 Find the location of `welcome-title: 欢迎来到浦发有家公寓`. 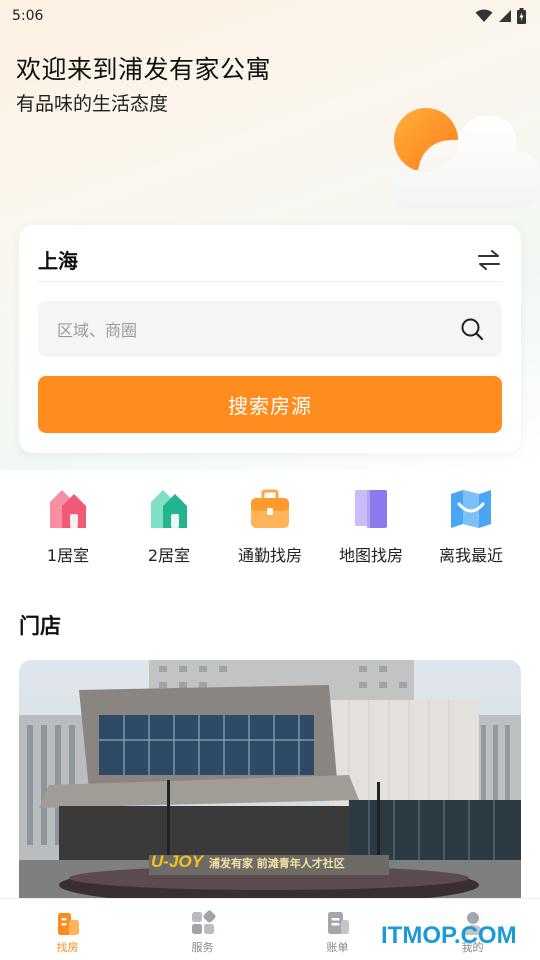

welcome-title: 欢迎来到浦发有家公寓 is located at coordinates (144, 69).